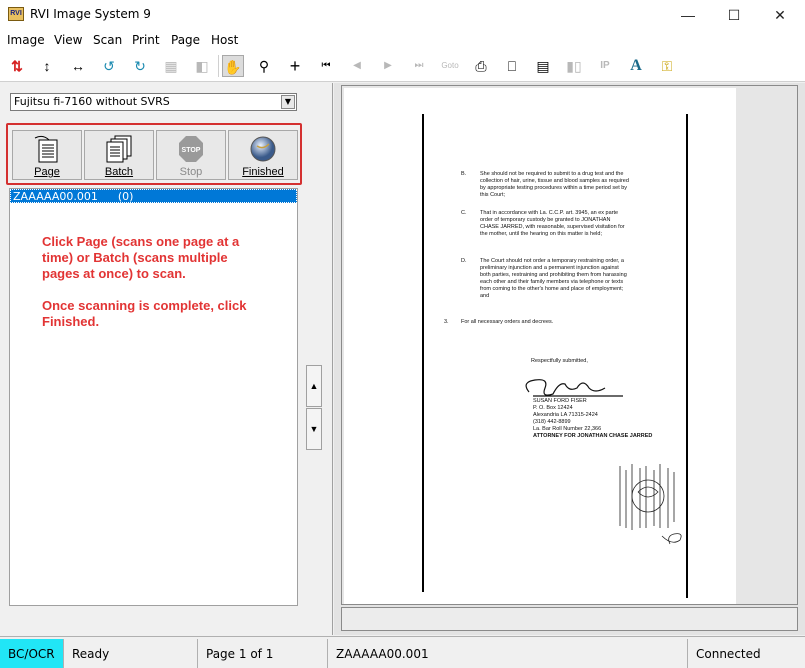 This screenshot has height=668, width=805. What do you see at coordinates (507, 322) in the screenshot?
I see `item-3-text: For all necessary orders and decrees.` at bounding box center [507, 322].